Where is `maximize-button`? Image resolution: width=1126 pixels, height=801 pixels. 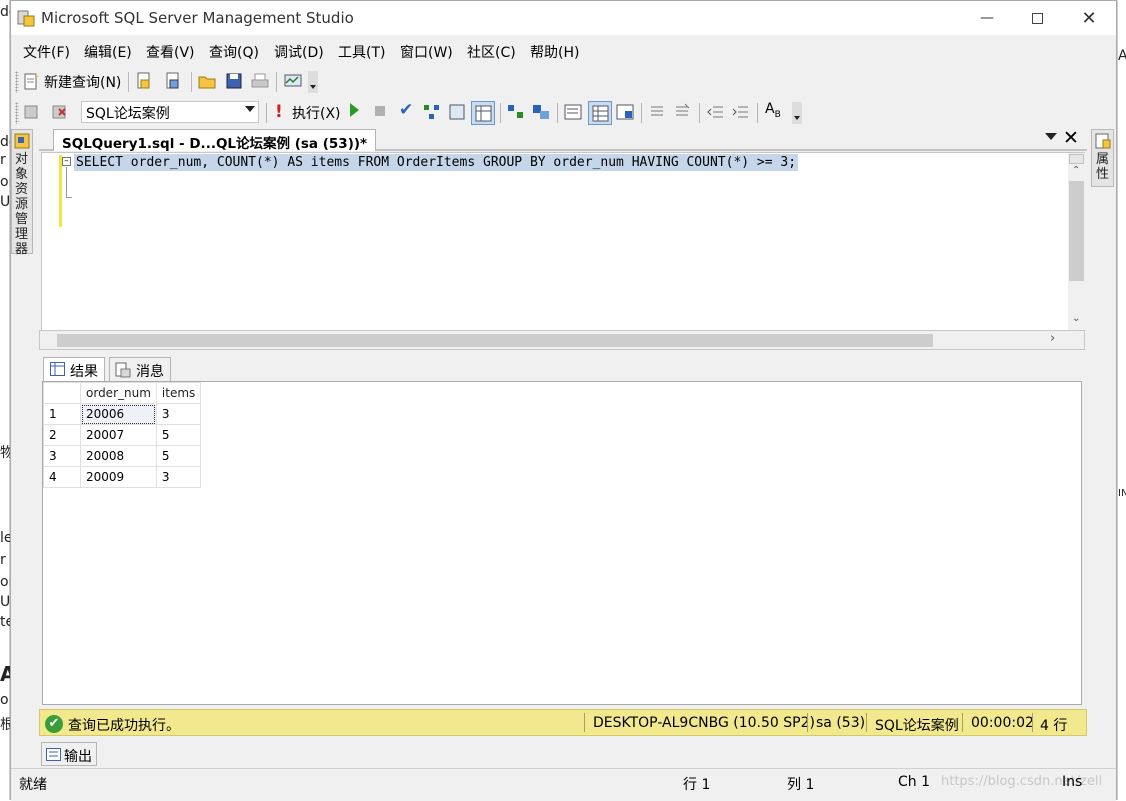 maximize-button is located at coordinates (1037, 18).